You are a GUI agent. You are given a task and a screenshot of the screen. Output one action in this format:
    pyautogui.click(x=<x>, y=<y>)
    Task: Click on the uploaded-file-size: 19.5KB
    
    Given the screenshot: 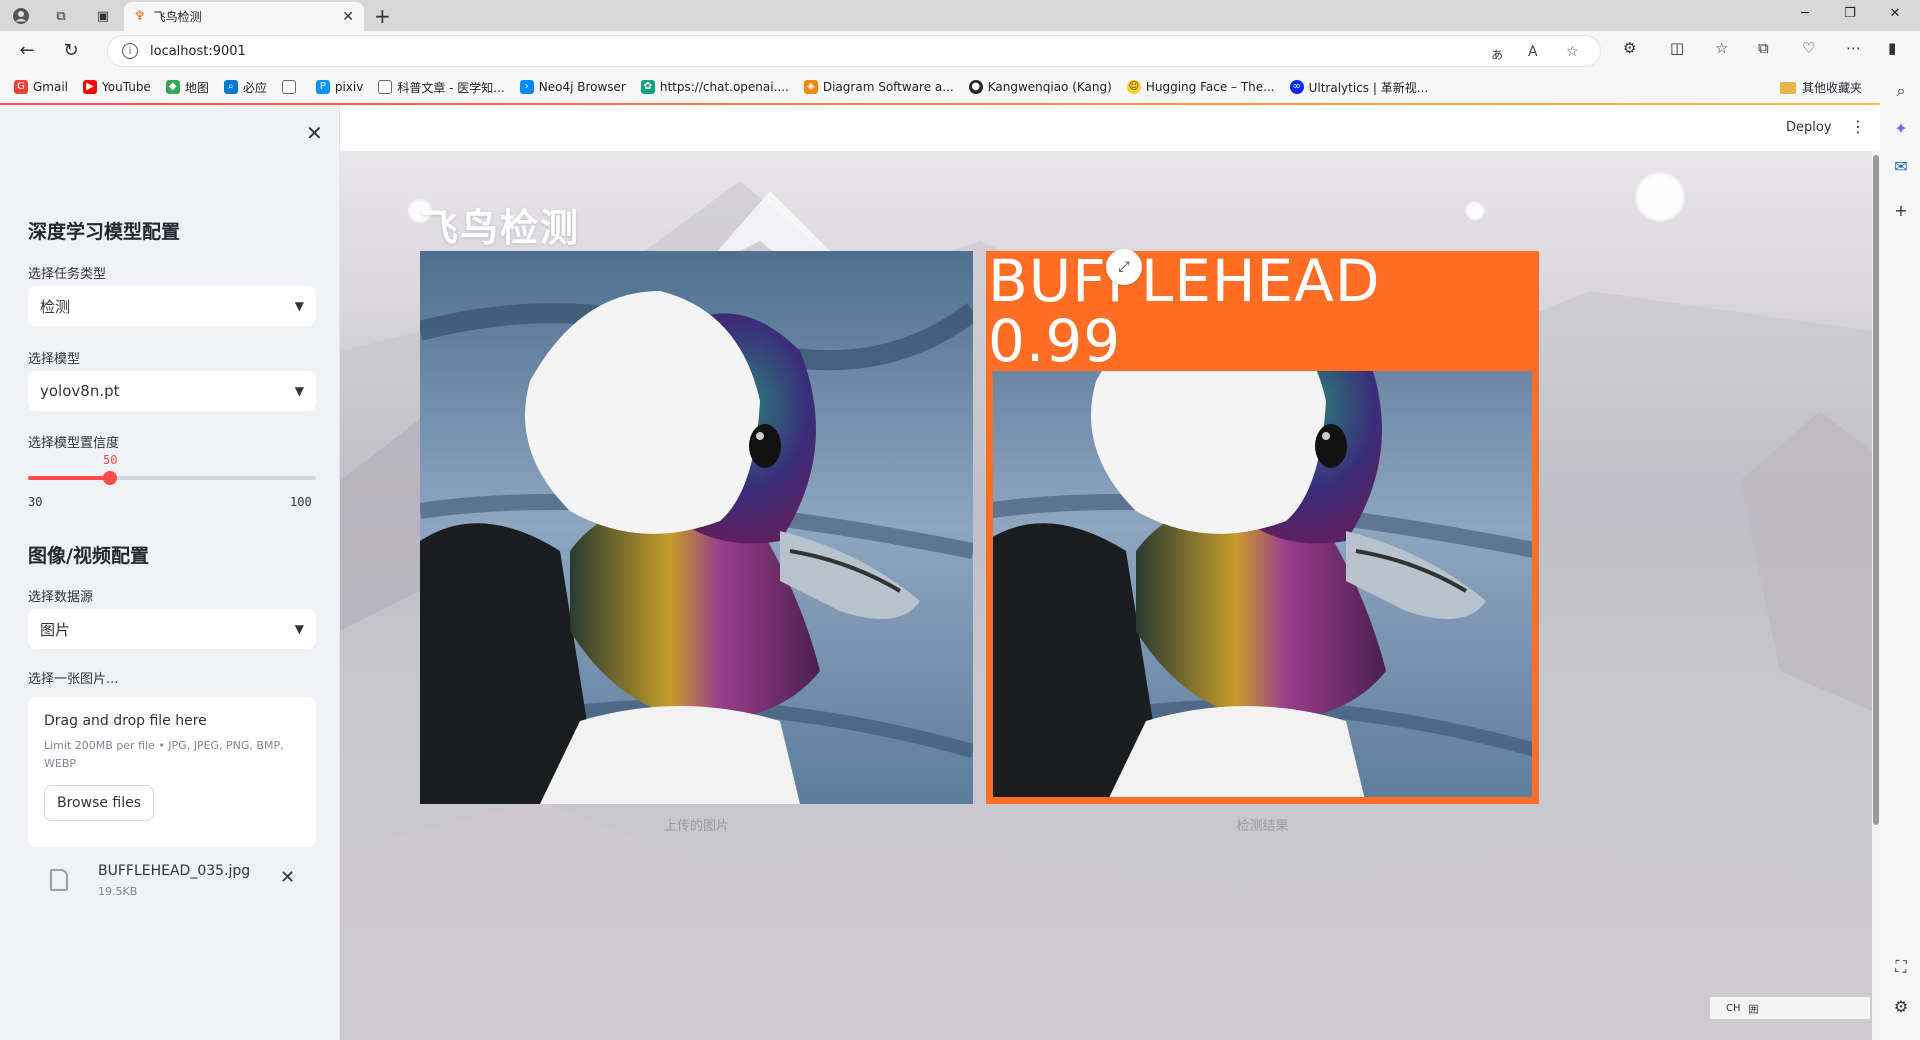 What is the action you would take?
    pyautogui.click(x=118, y=891)
    